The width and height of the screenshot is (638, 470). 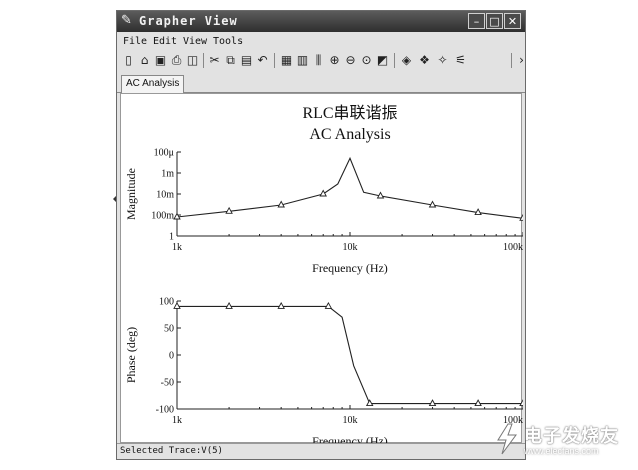 I want to click on zoom-full-icon: ⊙, so click(x=366, y=60).